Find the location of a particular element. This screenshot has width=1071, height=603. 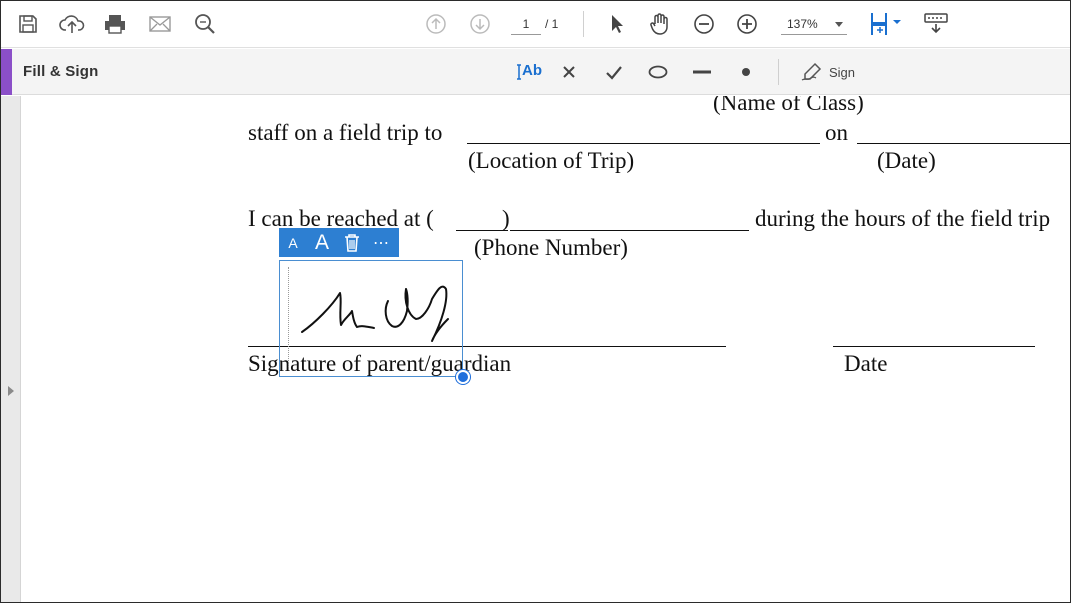

keyboard-icon is located at coordinates (936, 24).